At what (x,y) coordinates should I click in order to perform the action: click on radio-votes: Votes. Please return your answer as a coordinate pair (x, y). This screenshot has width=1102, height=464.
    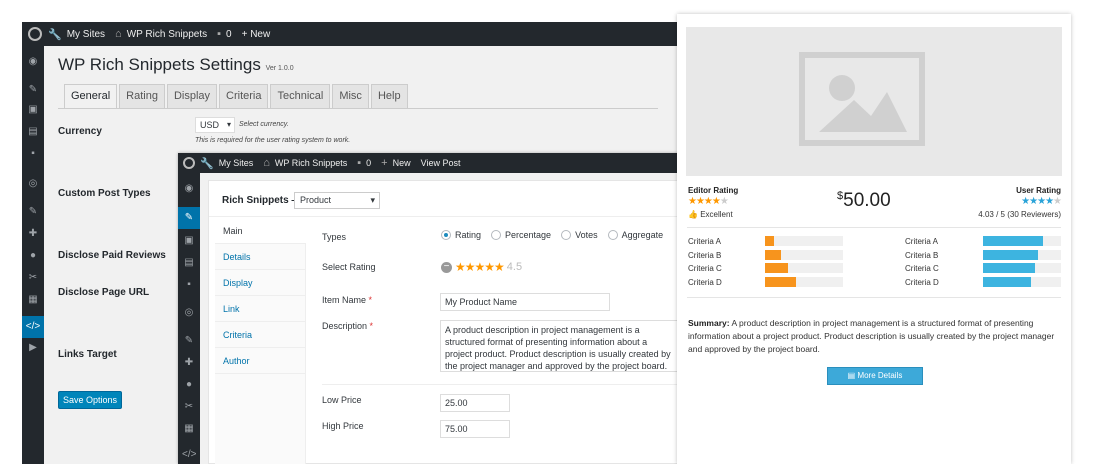
    Looking at the image, I should click on (579, 235).